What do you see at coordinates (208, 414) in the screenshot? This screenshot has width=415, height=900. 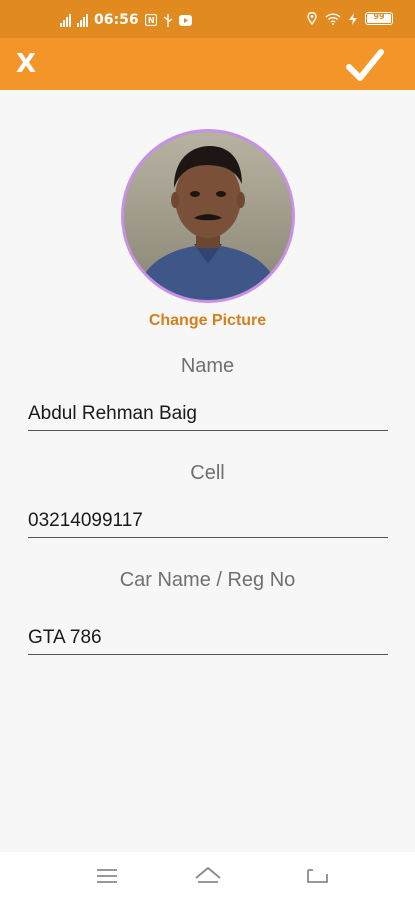 I see `name-field` at bounding box center [208, 414].